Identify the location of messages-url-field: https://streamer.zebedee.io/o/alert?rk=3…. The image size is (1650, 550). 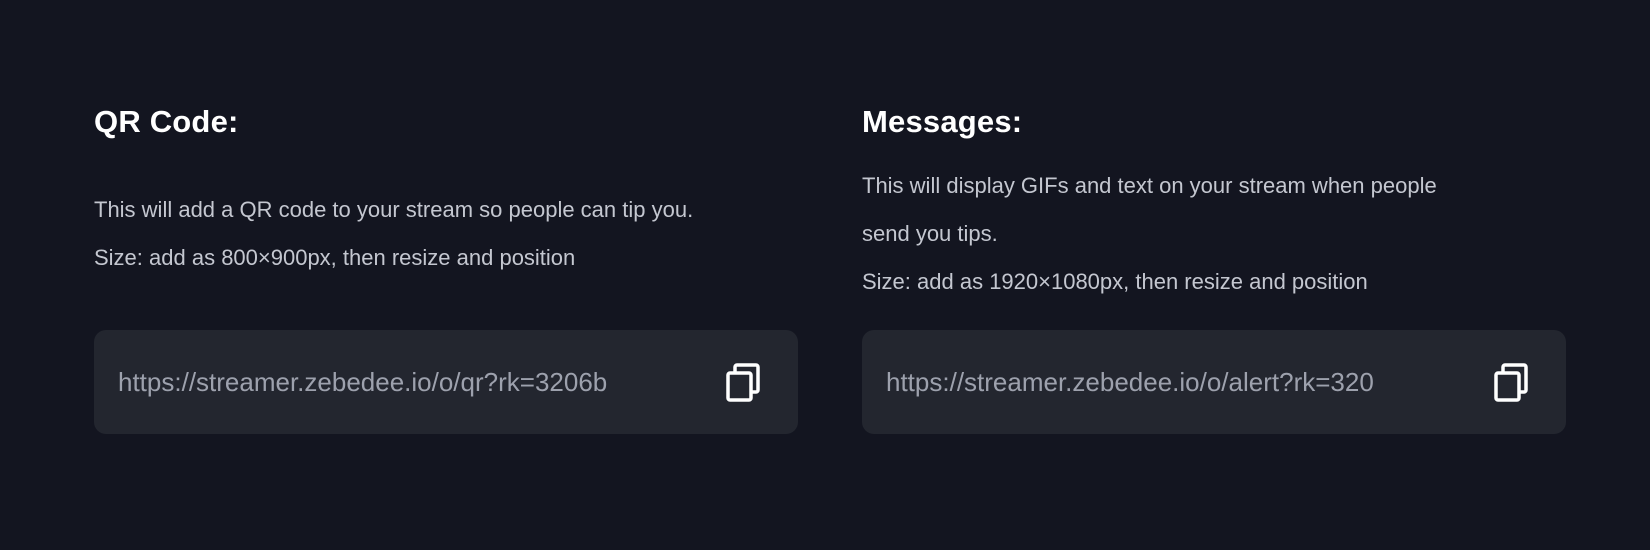
(1214, 382).